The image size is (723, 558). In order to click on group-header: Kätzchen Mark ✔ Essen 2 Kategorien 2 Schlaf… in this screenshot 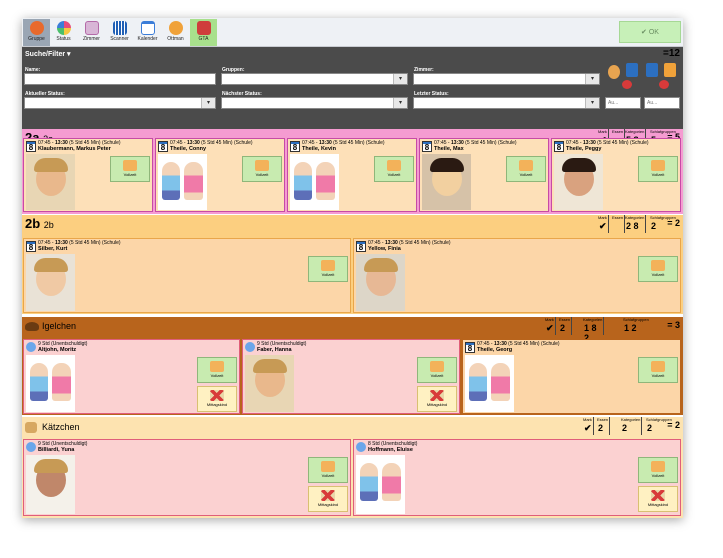, I will do `click(352, 428)`.